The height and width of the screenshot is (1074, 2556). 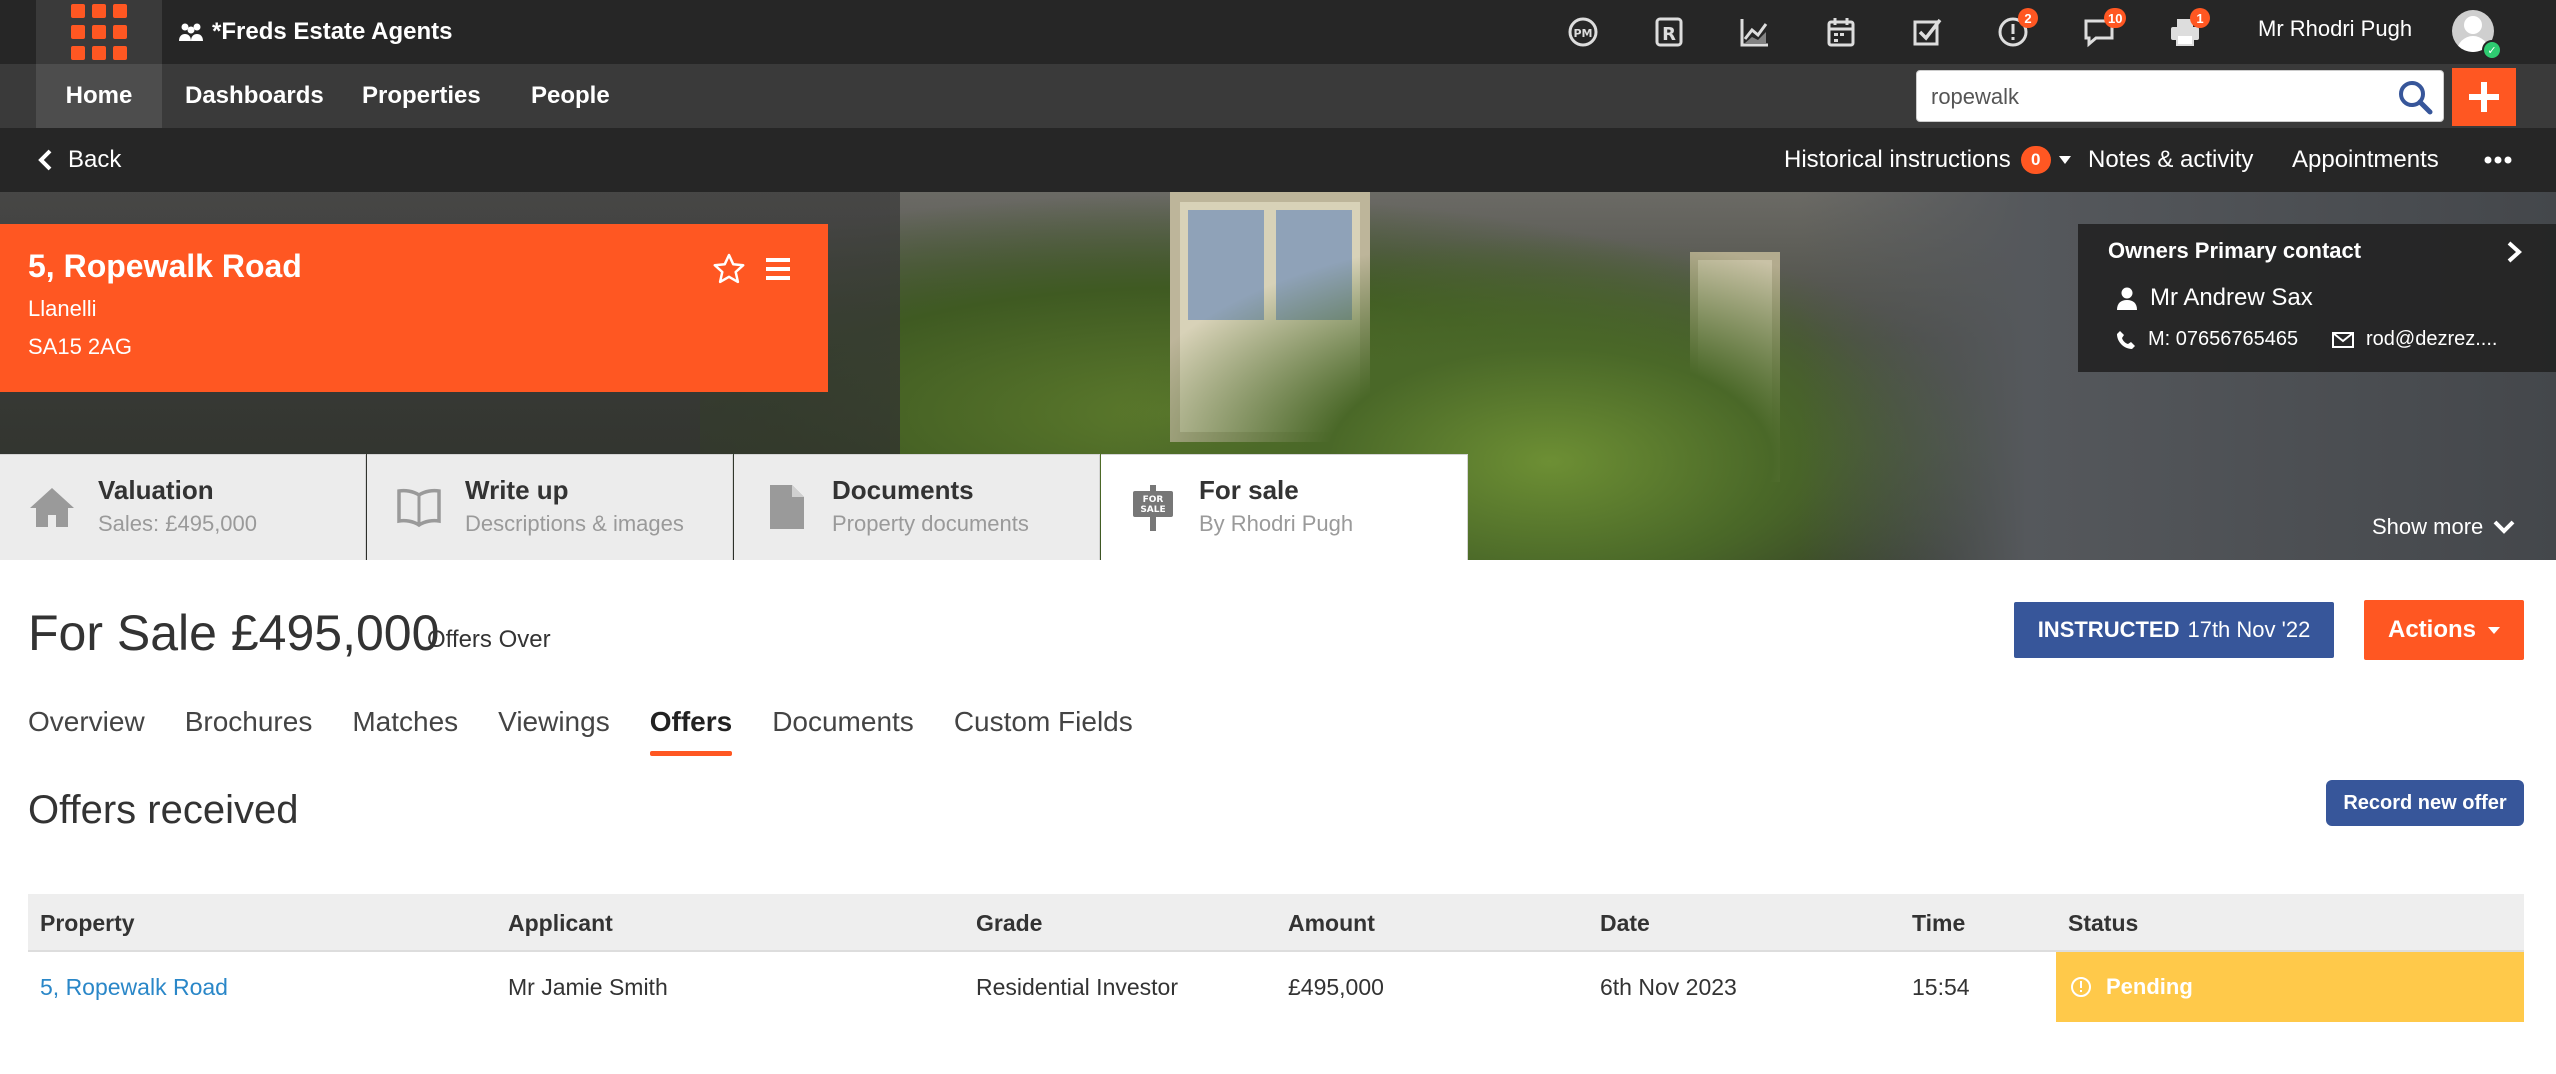 I want to click on search-input, so click(x=2151, y=97).